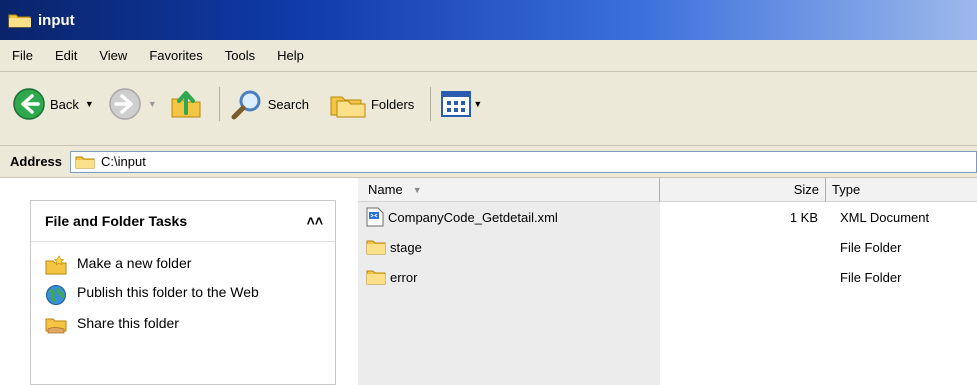 The image size is (977, 385). I want to click on back-dropdown-icon: ▼, so click(89, 104).